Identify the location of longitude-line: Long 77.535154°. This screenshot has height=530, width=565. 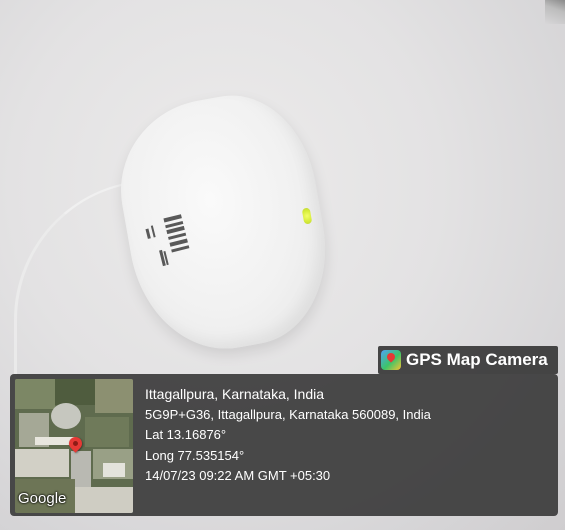
(195, 455).